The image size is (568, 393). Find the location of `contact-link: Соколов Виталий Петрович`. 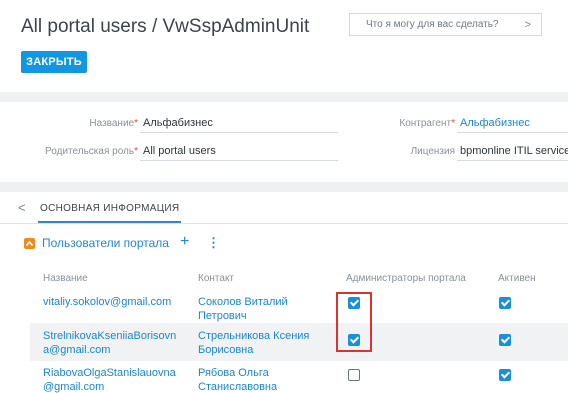

contact-link: Соколов Виталий Петрович is located at coordinates (243, 309).